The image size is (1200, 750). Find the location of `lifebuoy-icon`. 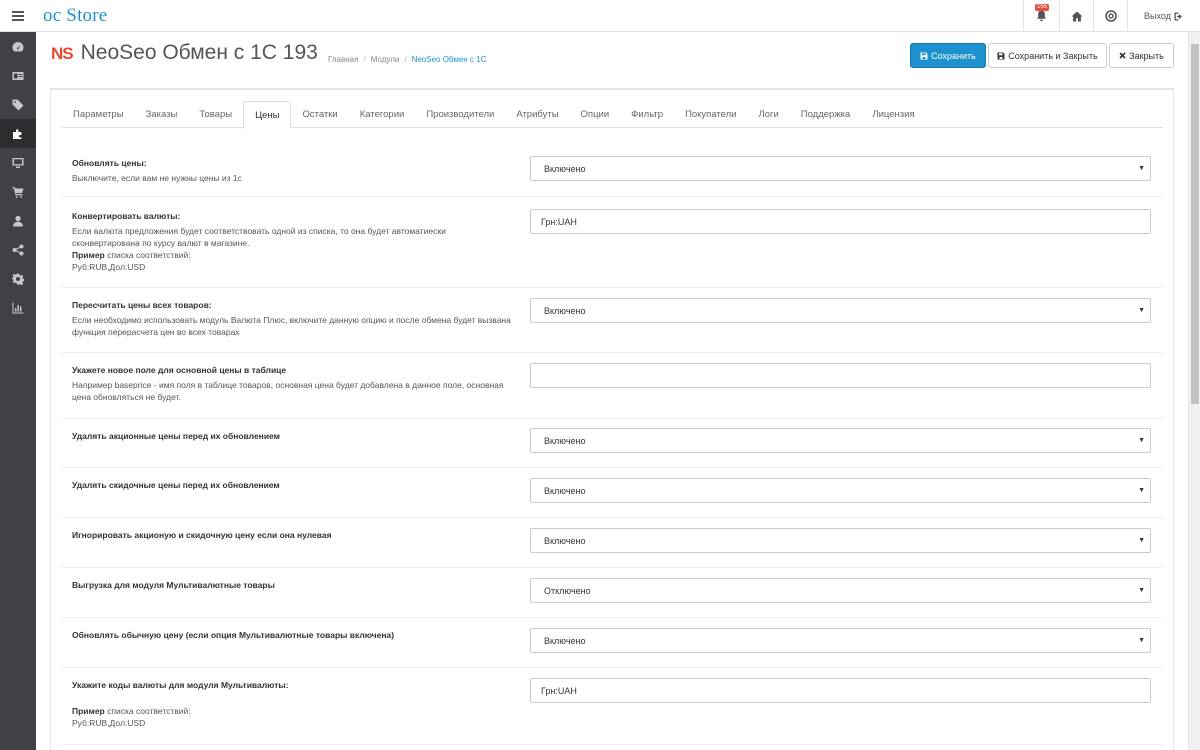

lifebuoy-icon is located at coordinates (1110, 16).